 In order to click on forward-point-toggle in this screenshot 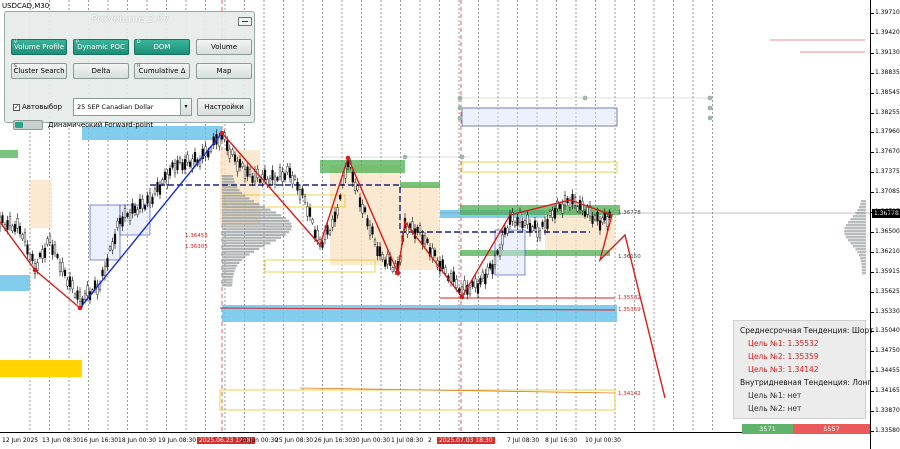, I will do `click(28, 125)`.